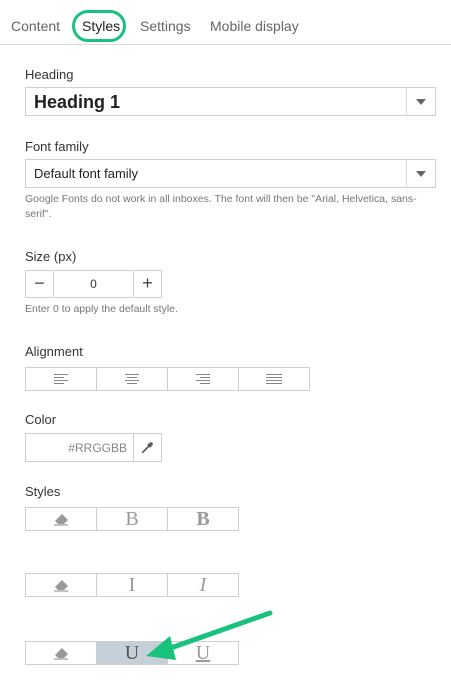 The image size is (451, 681). I want to click on size-hint: Enter 0 to apply the default style., so click(101, 309).